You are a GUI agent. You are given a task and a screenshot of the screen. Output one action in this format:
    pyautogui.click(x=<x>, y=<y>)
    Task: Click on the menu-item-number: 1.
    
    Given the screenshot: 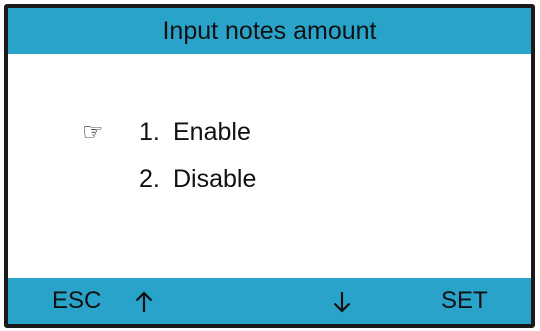 What is the action you would take?
    pyautogui.click(x=149, y=132)
    